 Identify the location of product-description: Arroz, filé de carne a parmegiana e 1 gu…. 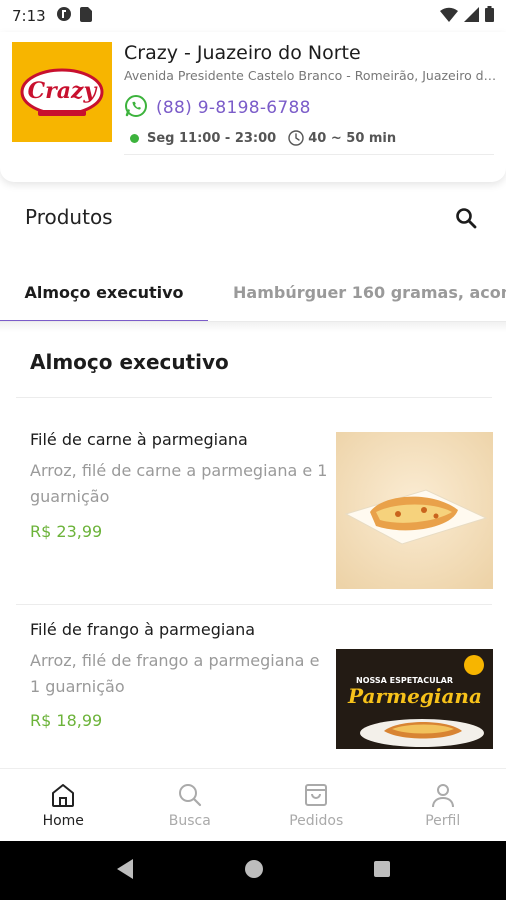
(179, 483).